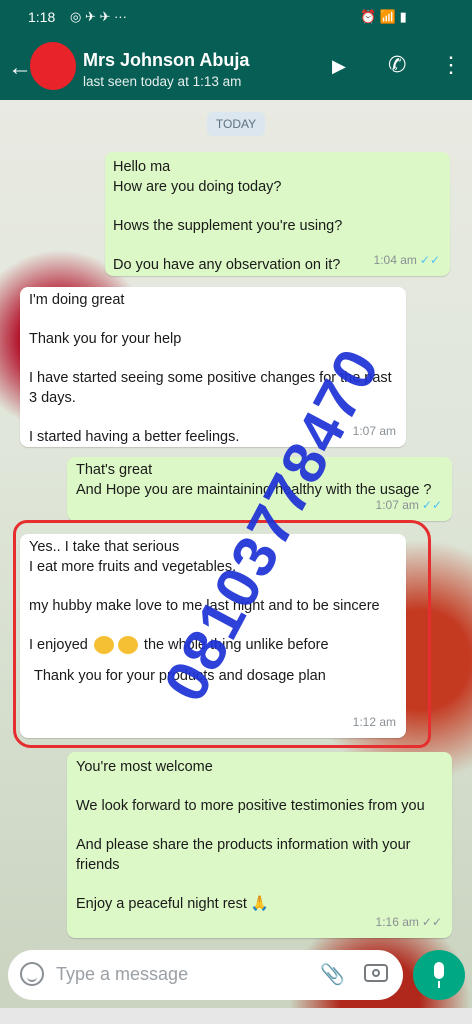 The height and width of the screenshot is (1024, 472). I want to click on video-call-icon: ▶, so click(339, 66).